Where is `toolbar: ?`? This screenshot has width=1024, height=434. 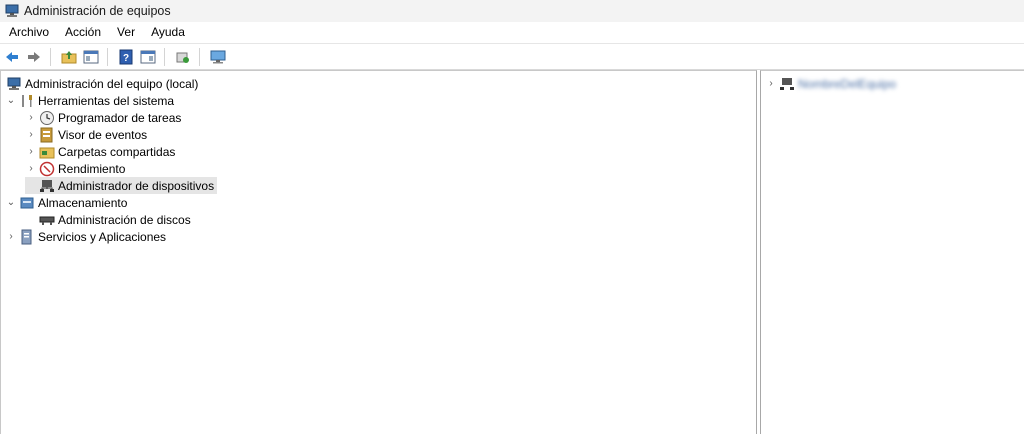 toolbar: ? is located at coordinates (512, 57).